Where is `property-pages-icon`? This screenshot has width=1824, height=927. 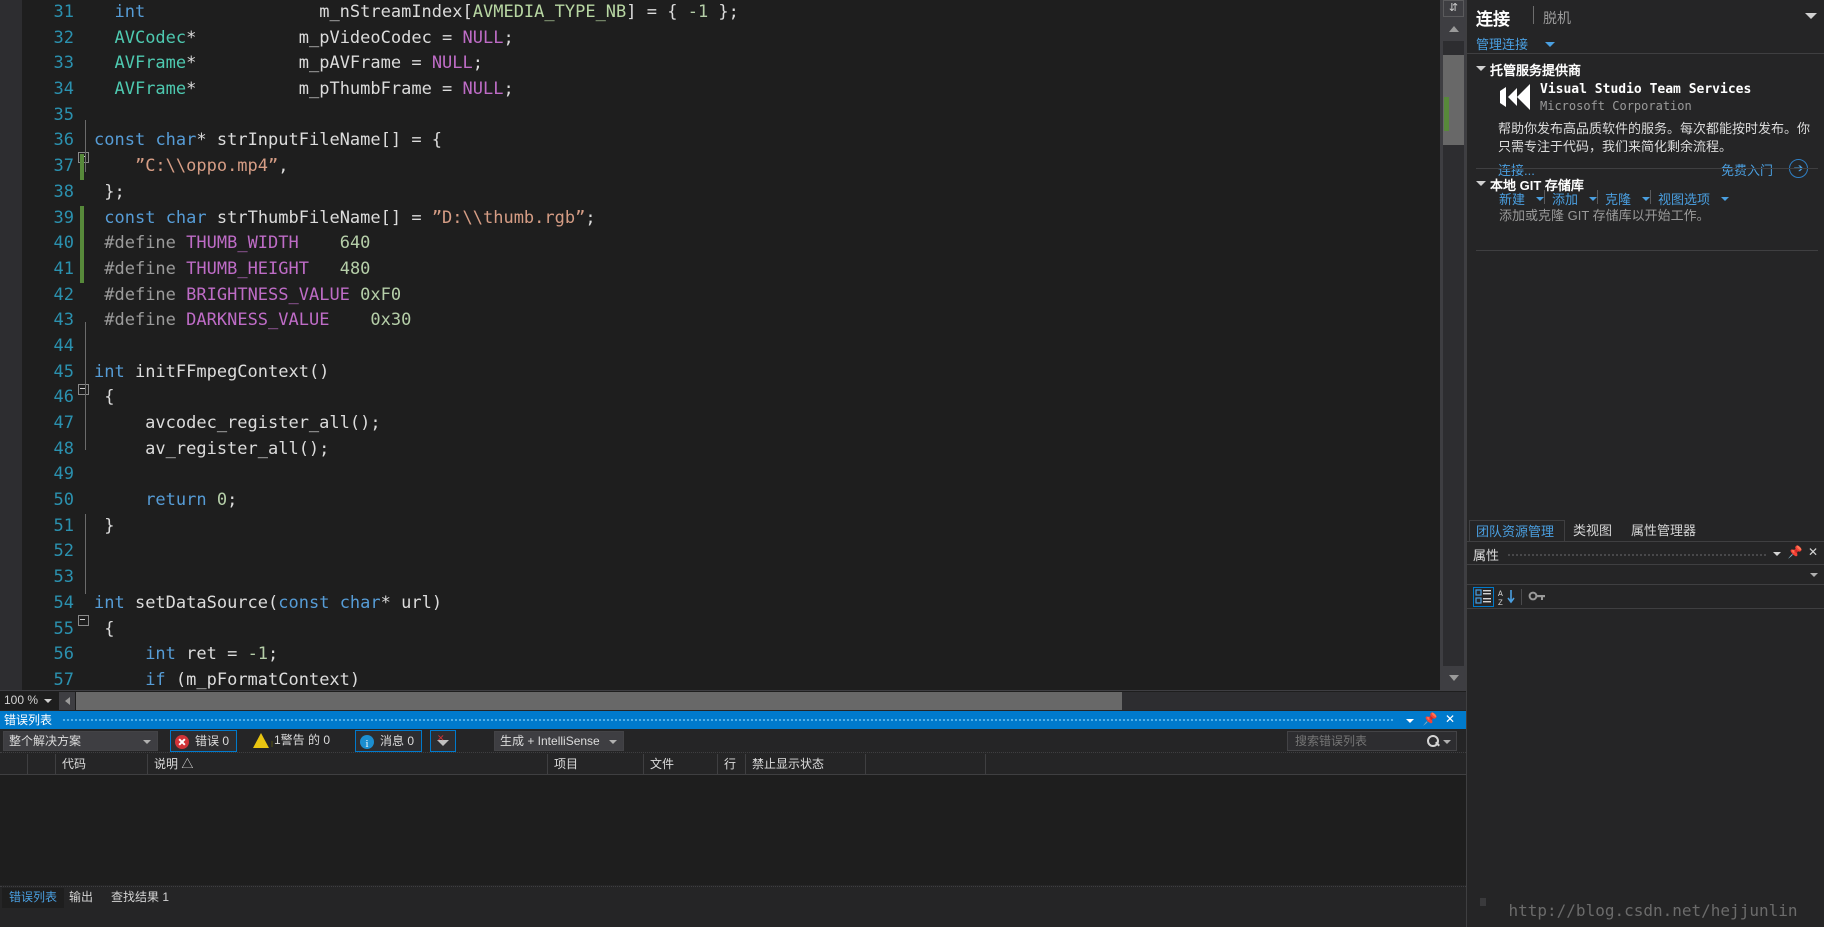 property-pages-icon is located at coordinates (1537, 597).